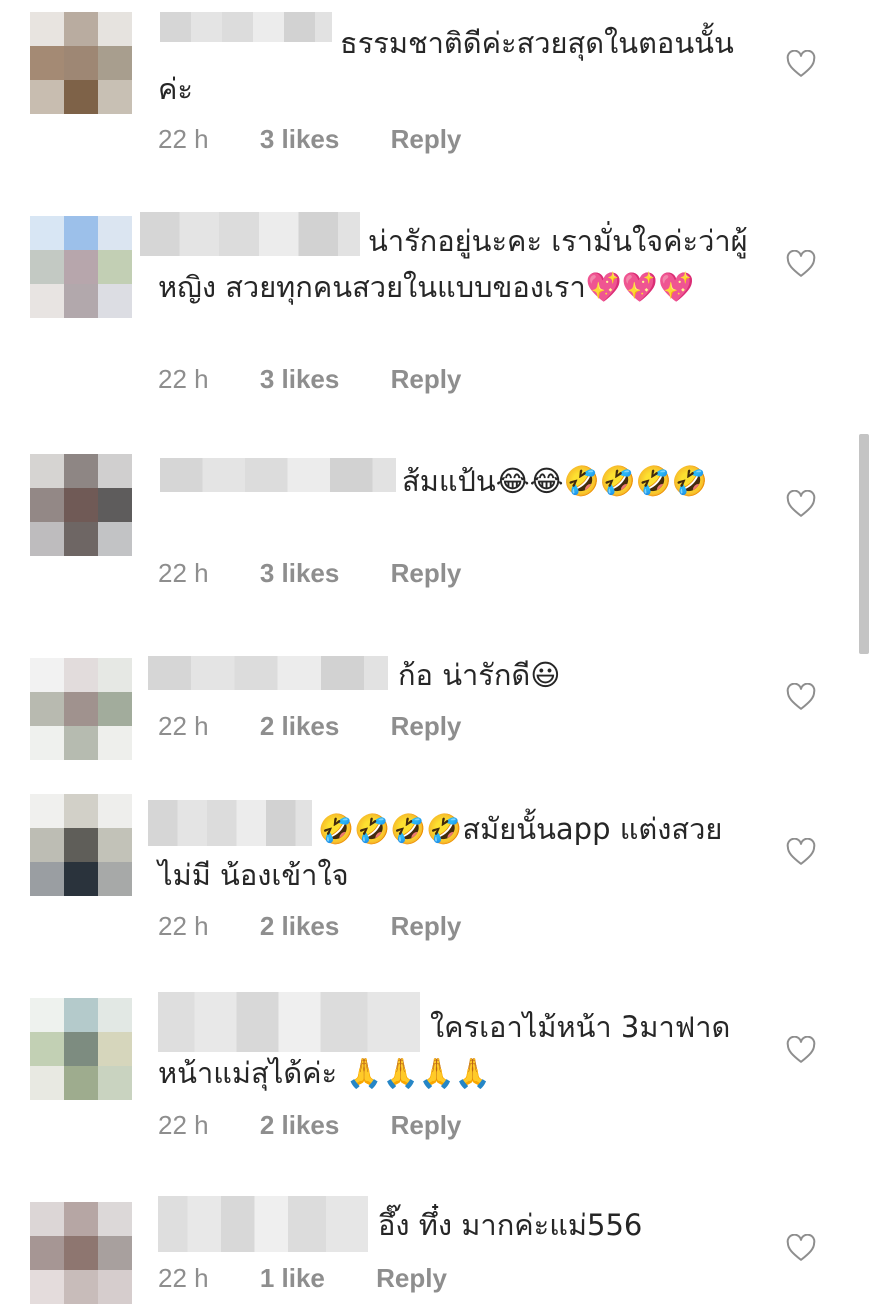 Image resolution: width=869 pixels, height=1314 pixels. I want to click on comment-meta: 22 h 1 like Reply, so click(302, 1278).